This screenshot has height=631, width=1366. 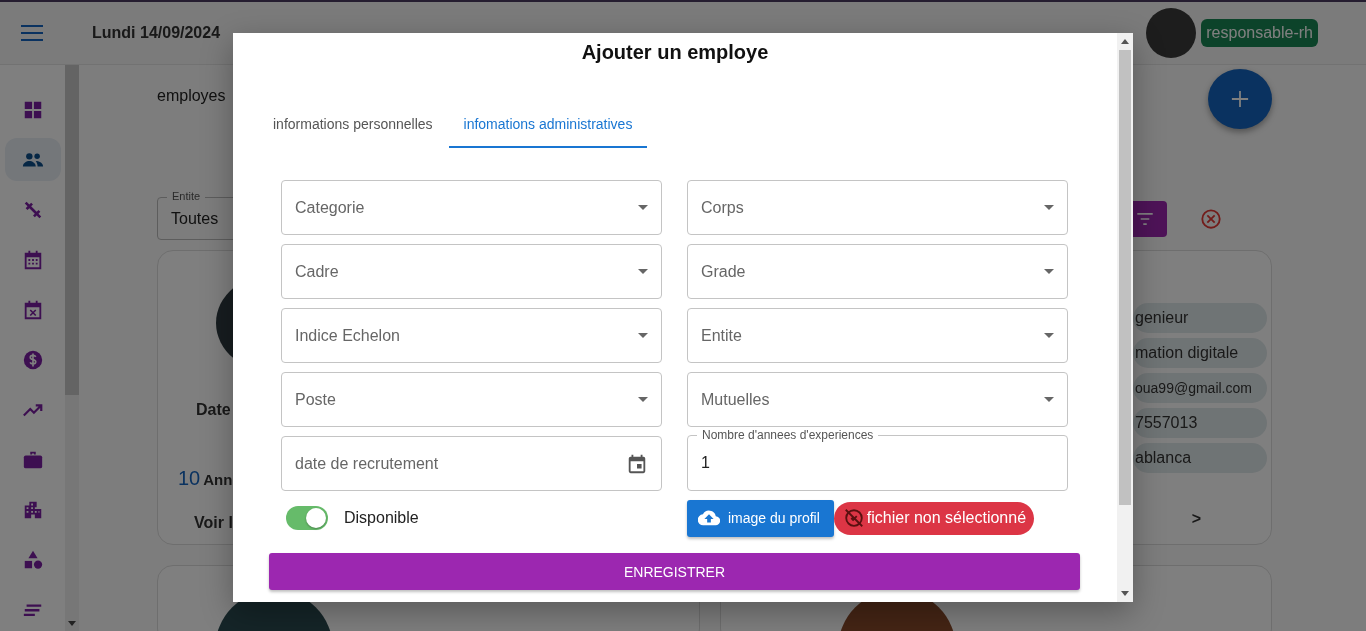 I want to click on file-status-chip: fichier non sélectionné, so click(x=934, y=518).